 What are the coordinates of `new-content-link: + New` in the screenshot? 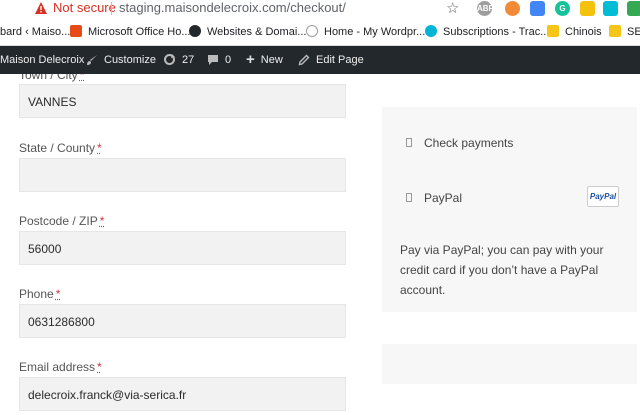 It's located at (264, 60).